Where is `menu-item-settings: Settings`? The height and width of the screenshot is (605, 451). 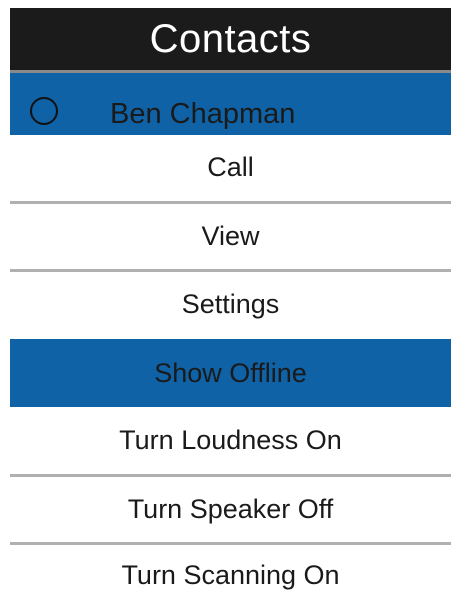 menu-item-settings: Settings is located at coordinates (230, 304).